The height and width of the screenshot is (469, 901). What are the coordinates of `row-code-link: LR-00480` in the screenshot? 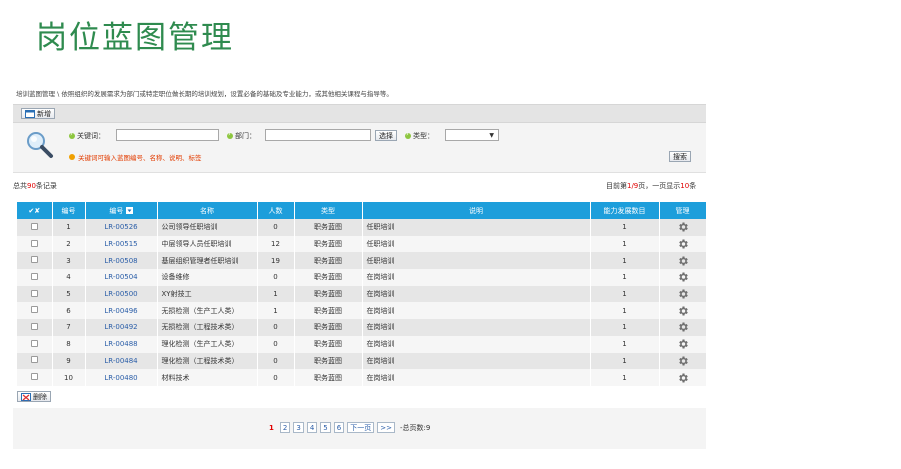 It's located at (121, 377).